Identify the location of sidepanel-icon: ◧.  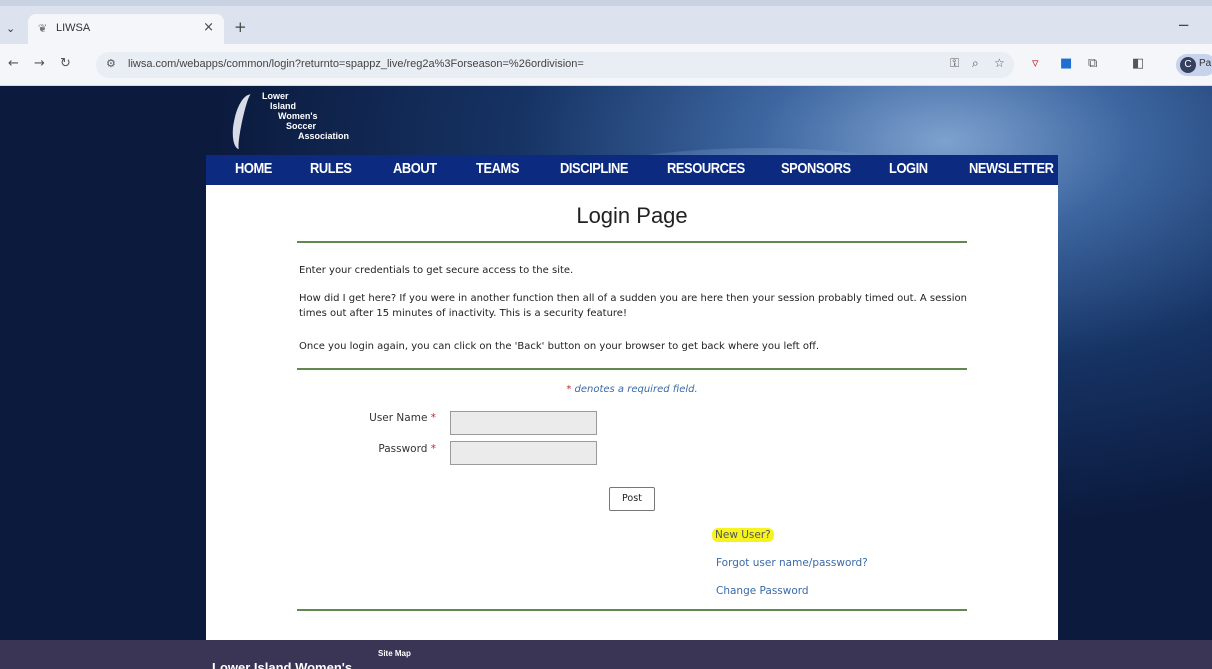
(1138, 63).